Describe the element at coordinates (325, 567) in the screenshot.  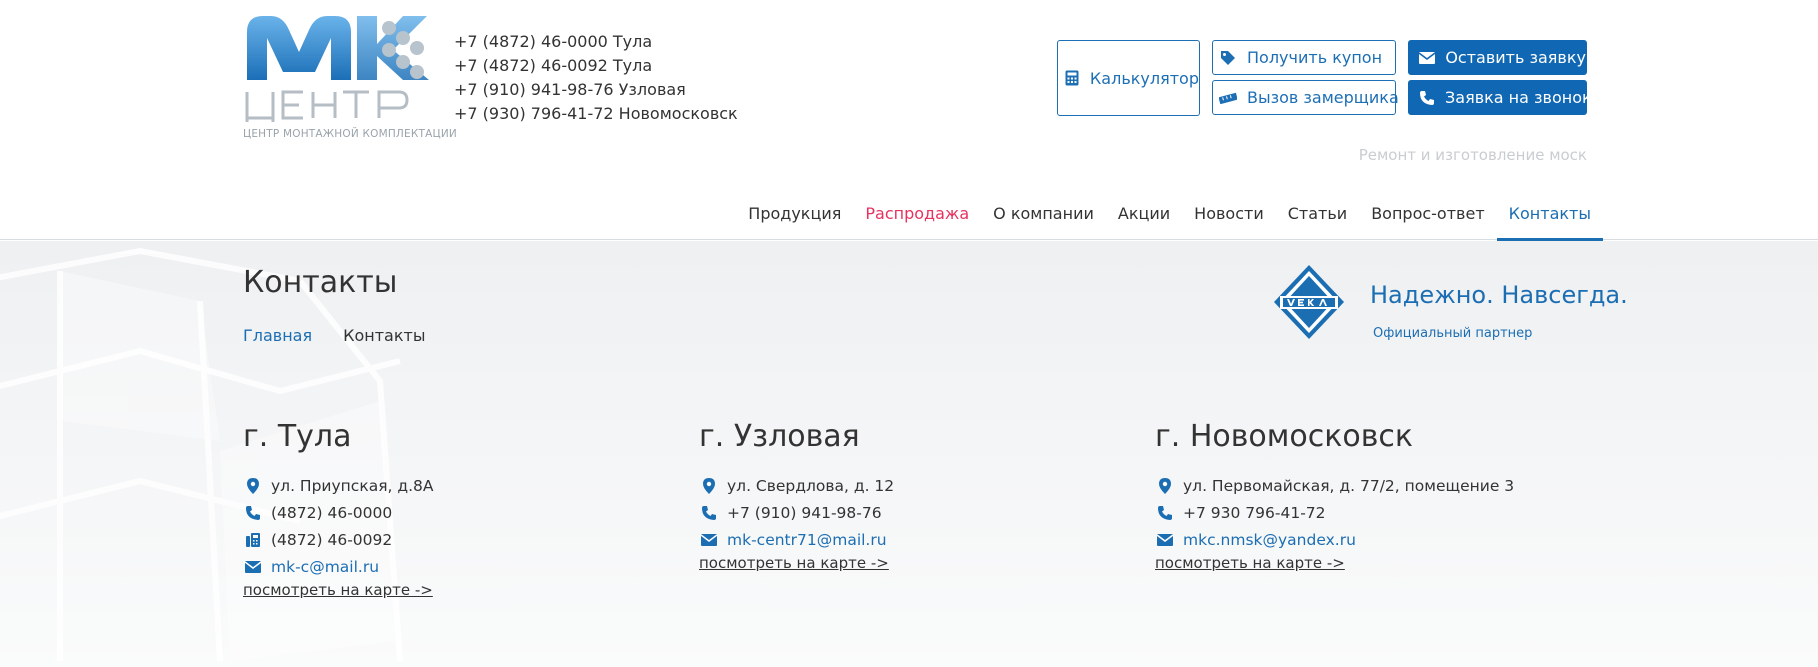
I see `email-tula: mk-c@mail.ru` at that location.